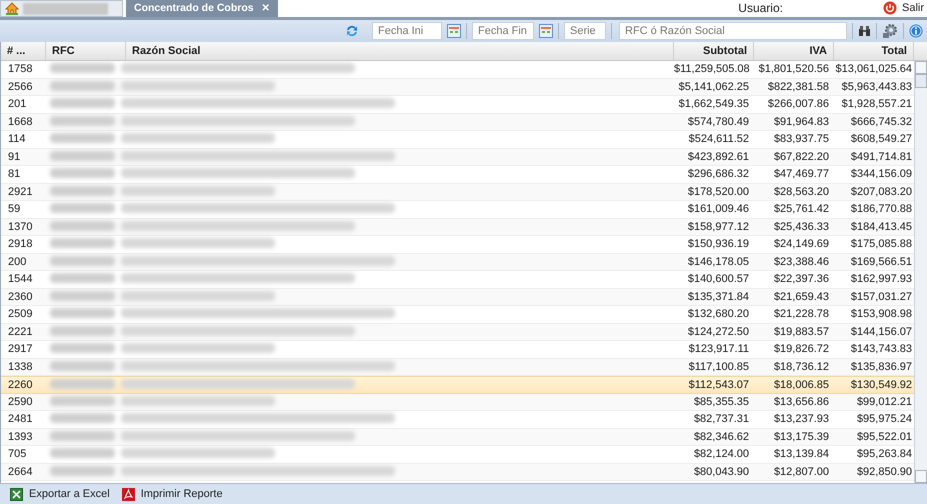  Describe the element at coordinates (457, 105) in the screenshot. I see `table-row: 201 $1,662,549.35 $266,007.86 $1,928,557.21` at that location.